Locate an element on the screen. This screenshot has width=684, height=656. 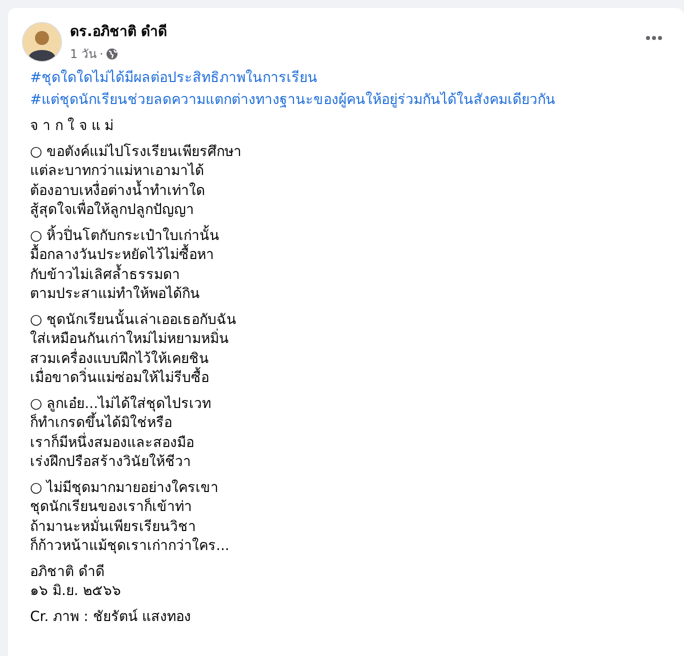
poem-line: แต่ละบาทกว่าแม่หาเอามาได้ is located at coordinates (117, 171).